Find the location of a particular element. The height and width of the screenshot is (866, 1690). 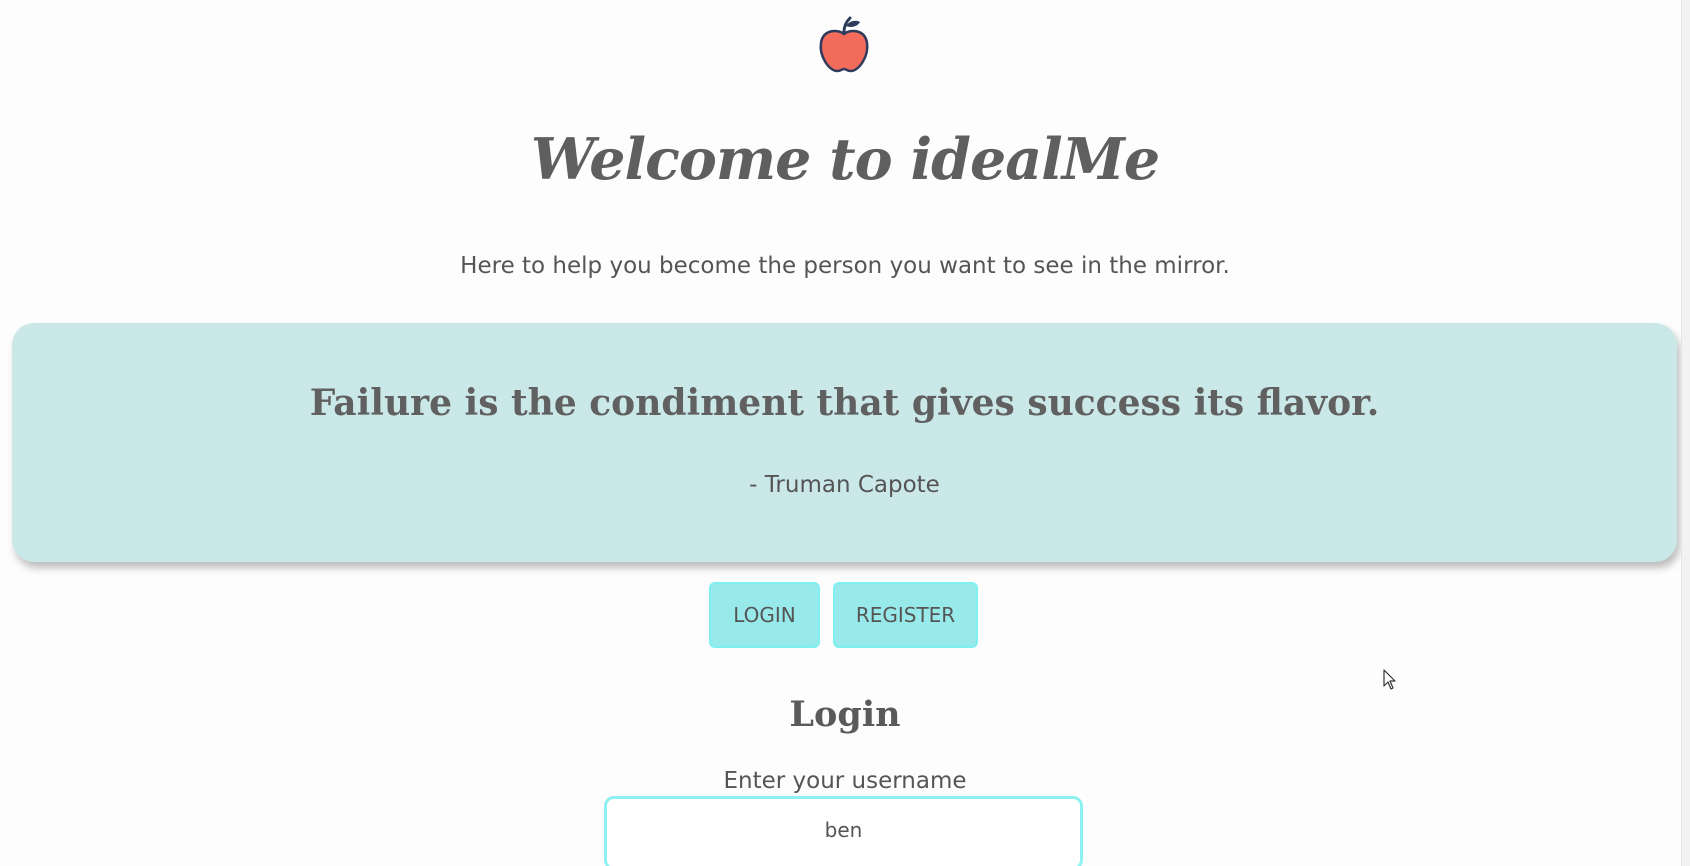

username-input is located at coordinates (843, 831).